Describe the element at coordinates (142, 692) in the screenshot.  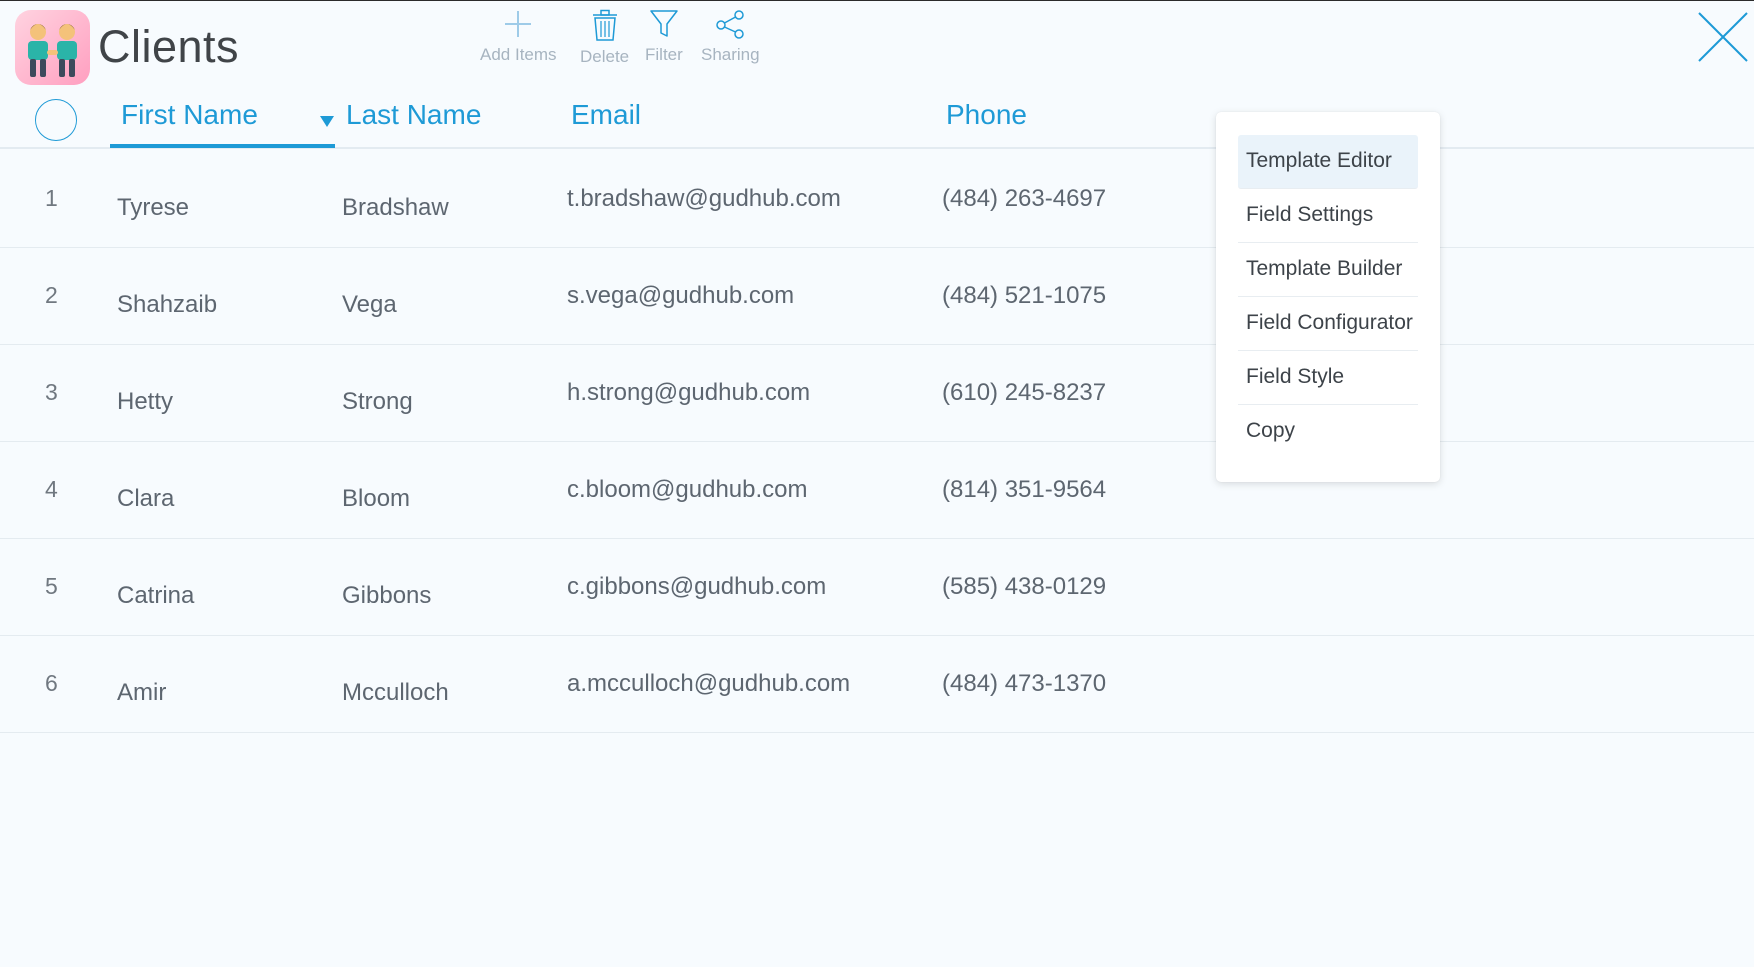
I see `first-name-cell: Amir` at that location.